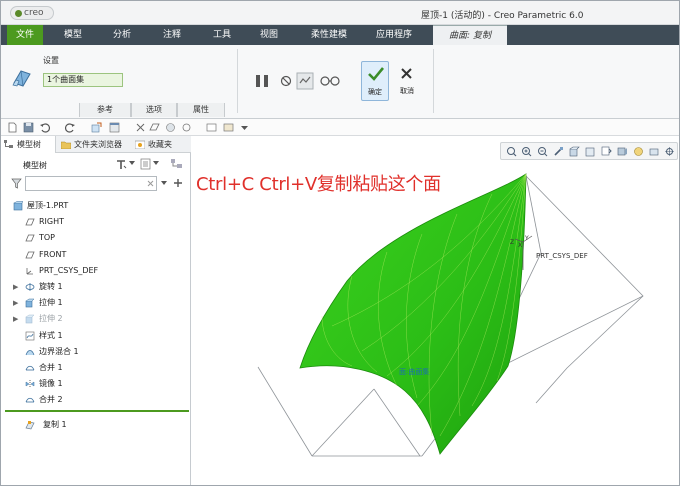 The width and height of the screenshot is (680, 486). What do you see at coordinates (172, 35) in the screenshot?
I see `menu-annotate: 注释` at bounding box center [172, 35].